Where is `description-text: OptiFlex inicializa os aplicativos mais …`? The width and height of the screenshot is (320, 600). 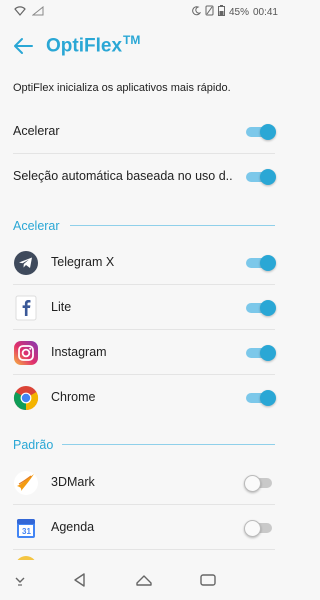 description-text: OptiFlex inicializa os aplicativos mais … is located at coordinates (122, 88).